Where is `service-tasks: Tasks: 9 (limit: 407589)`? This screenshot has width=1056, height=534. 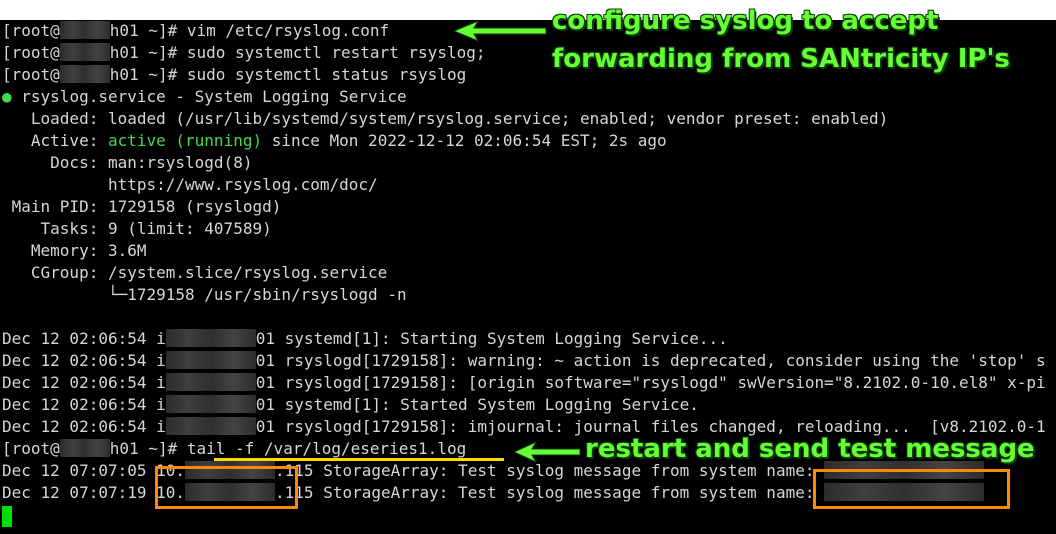 service-tasks: Tasks: 9 (limit: 407589) is located at coordinates (137, 228).